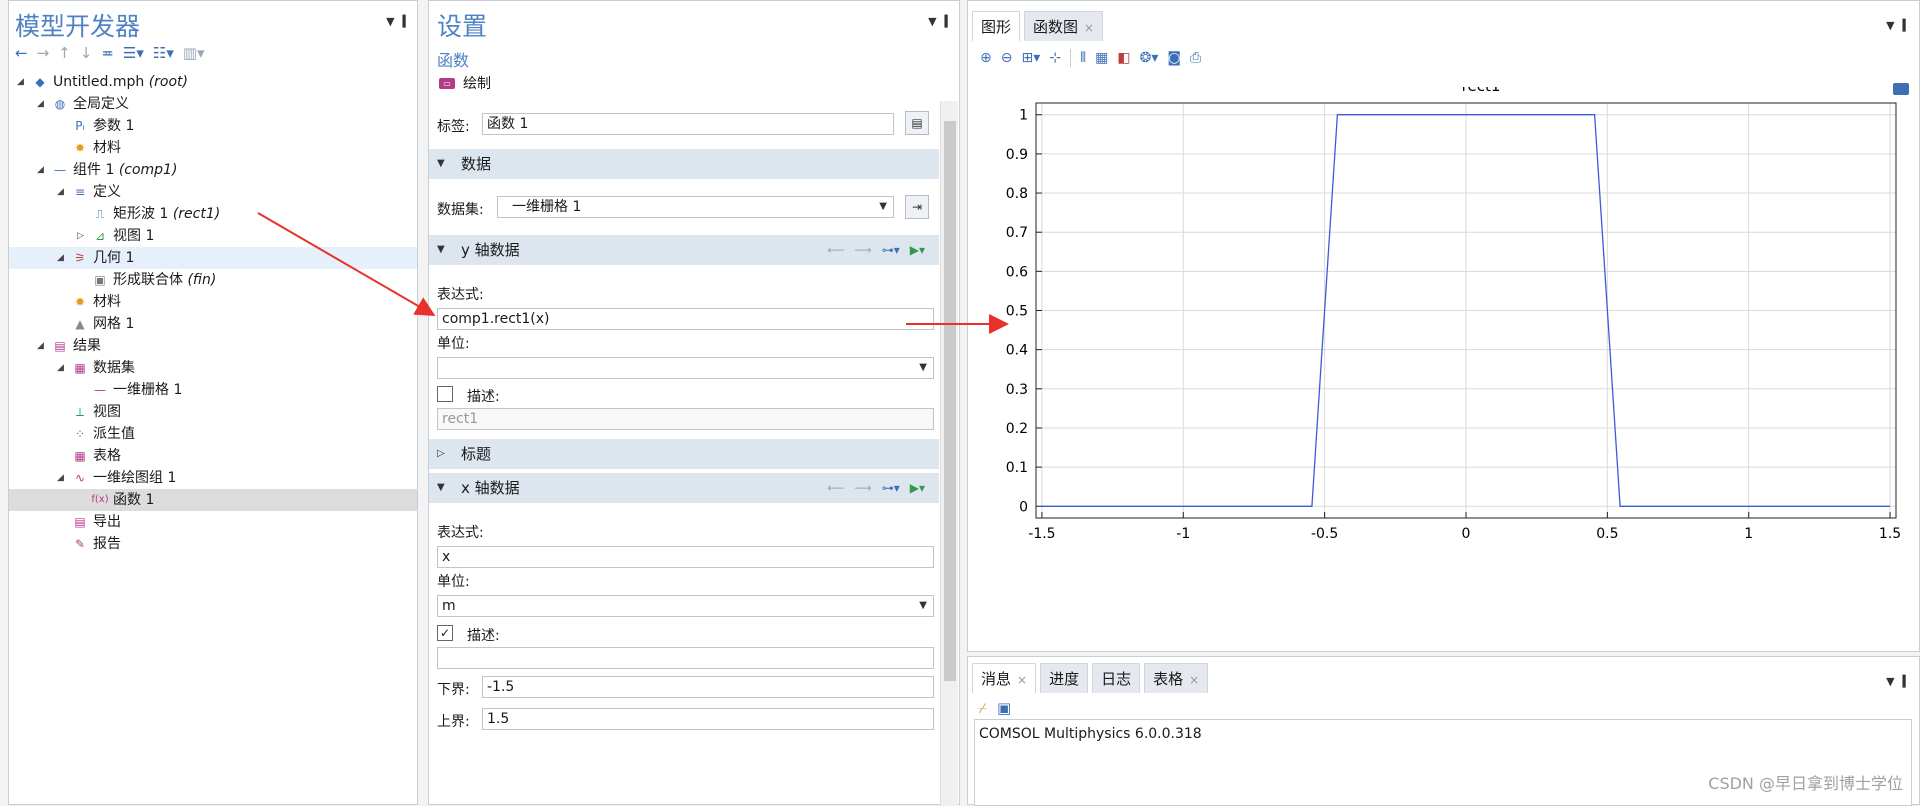 Image resolution: width=1920 pixels, height=806 pixels. I want to click on section-y-data: ▼ y 轴数据 ⟵ ⟶ ⊶▾ ▶▾, so click(684, 250).